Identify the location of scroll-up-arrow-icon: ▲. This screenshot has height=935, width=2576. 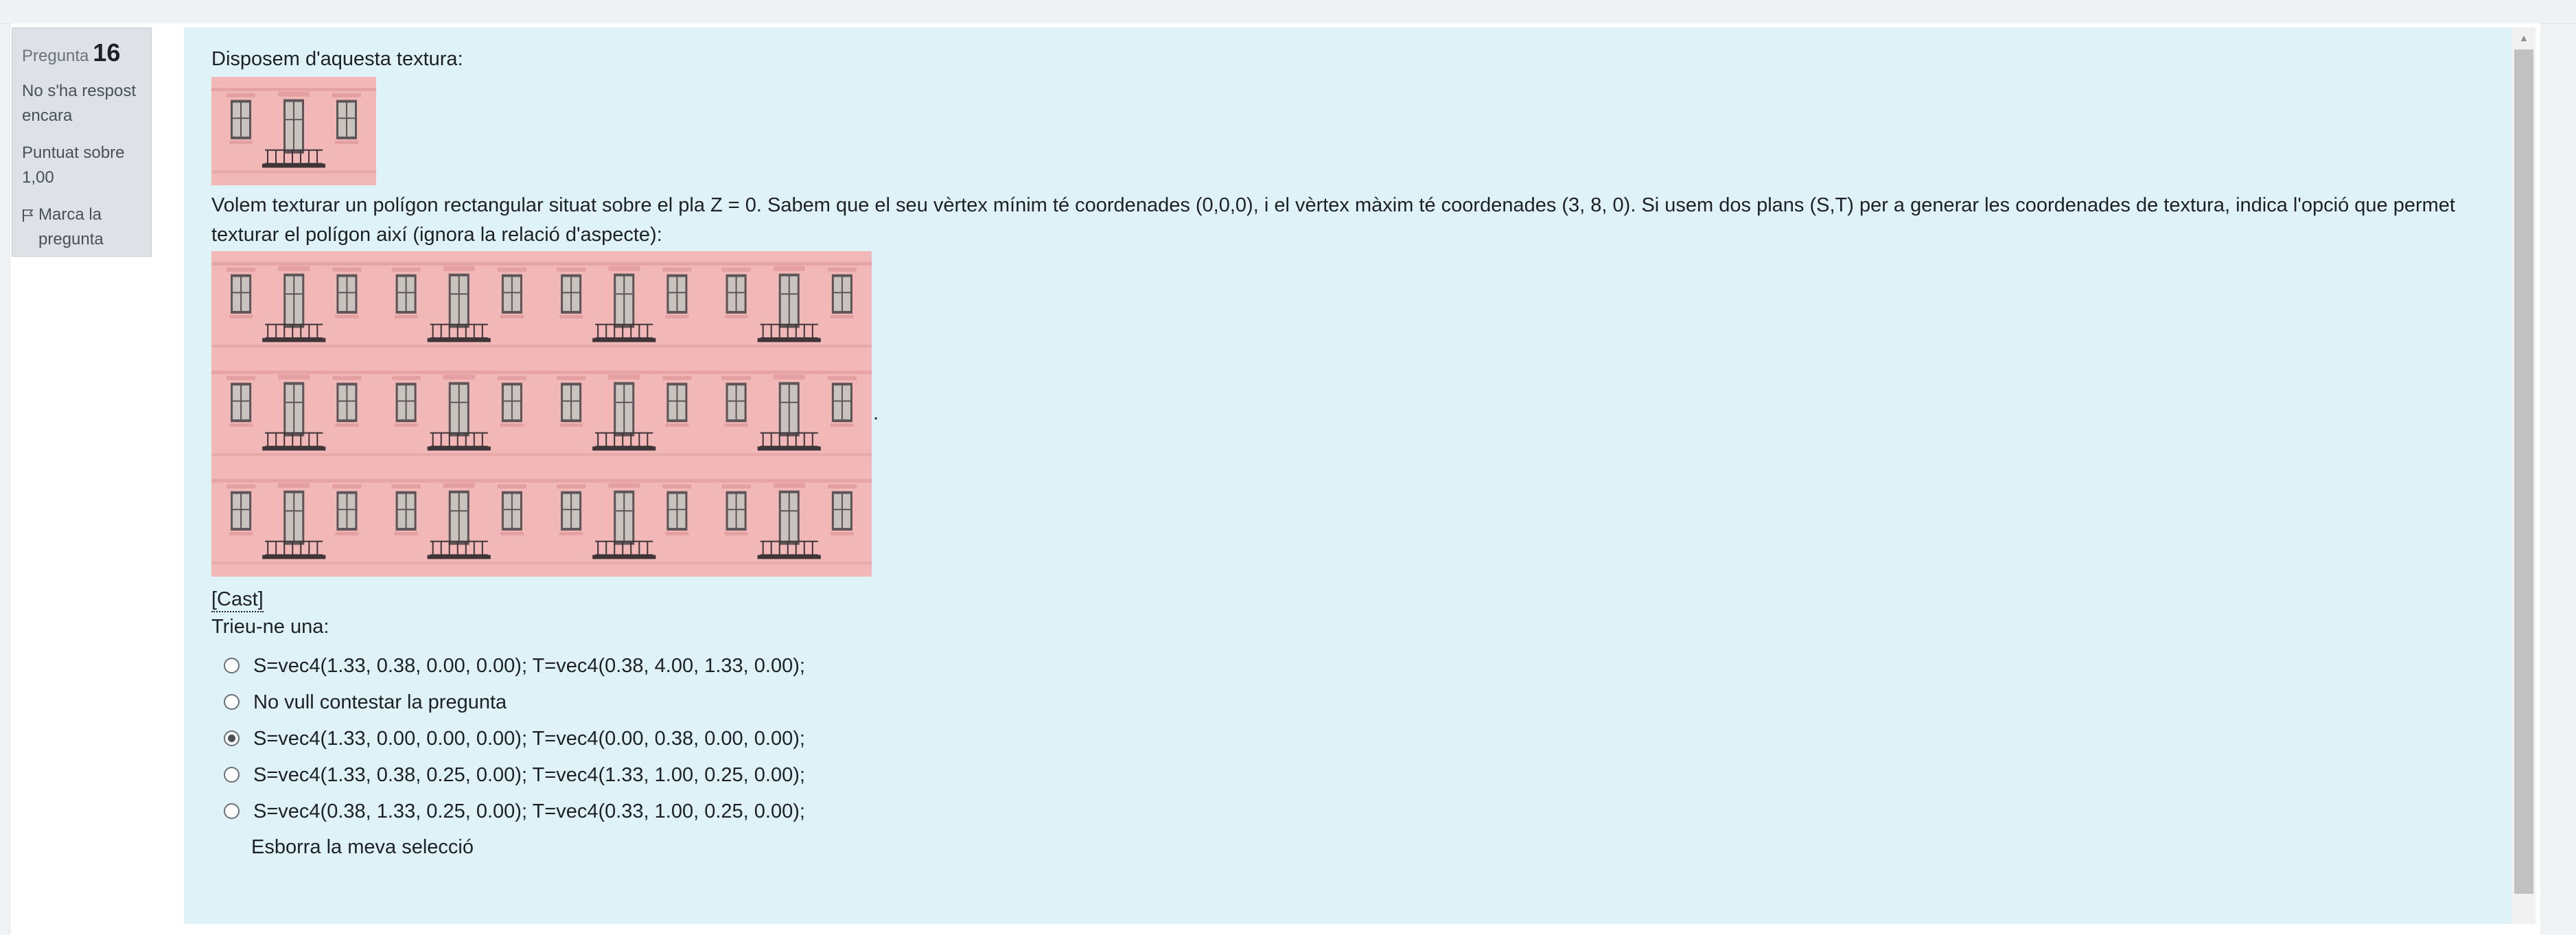
(2523, 38).